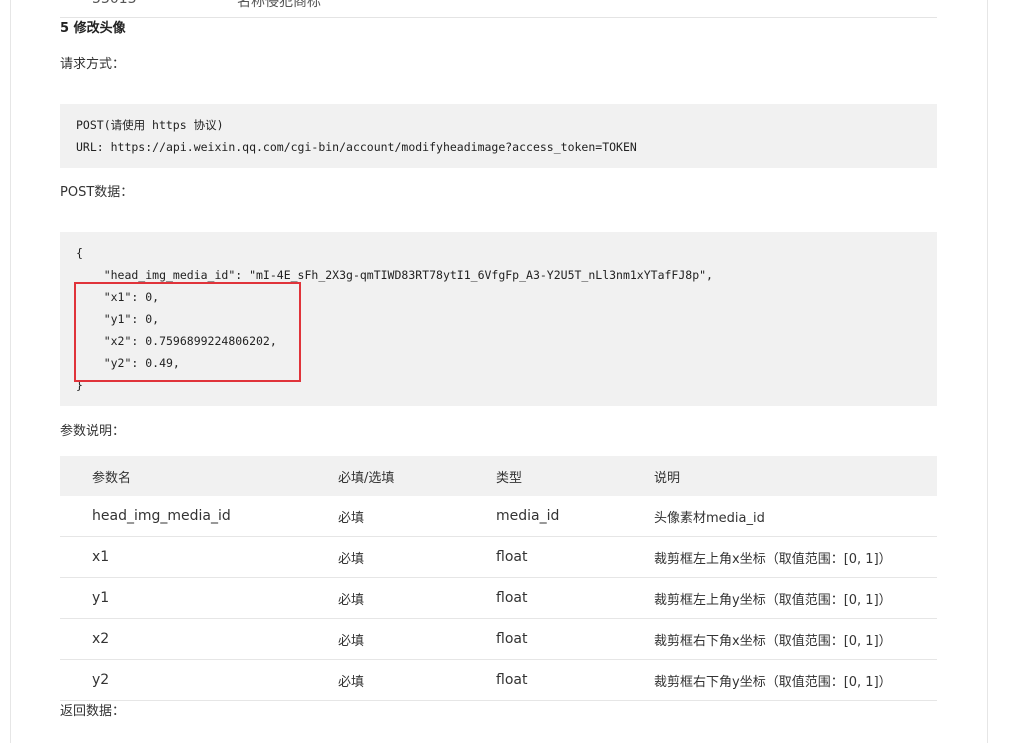 The image size is (1021, 743). I want to click on header-param-name: 参数名, so click(199, 476).